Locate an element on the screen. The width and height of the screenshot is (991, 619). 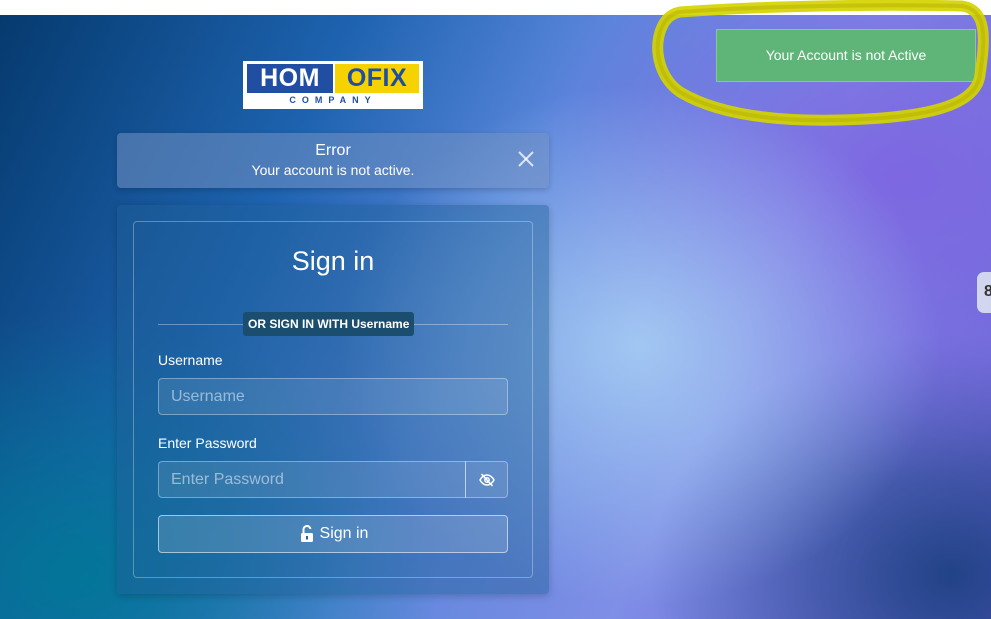
company-logo: HOM OFIX COMPANY is located at coordinates (333, 85).